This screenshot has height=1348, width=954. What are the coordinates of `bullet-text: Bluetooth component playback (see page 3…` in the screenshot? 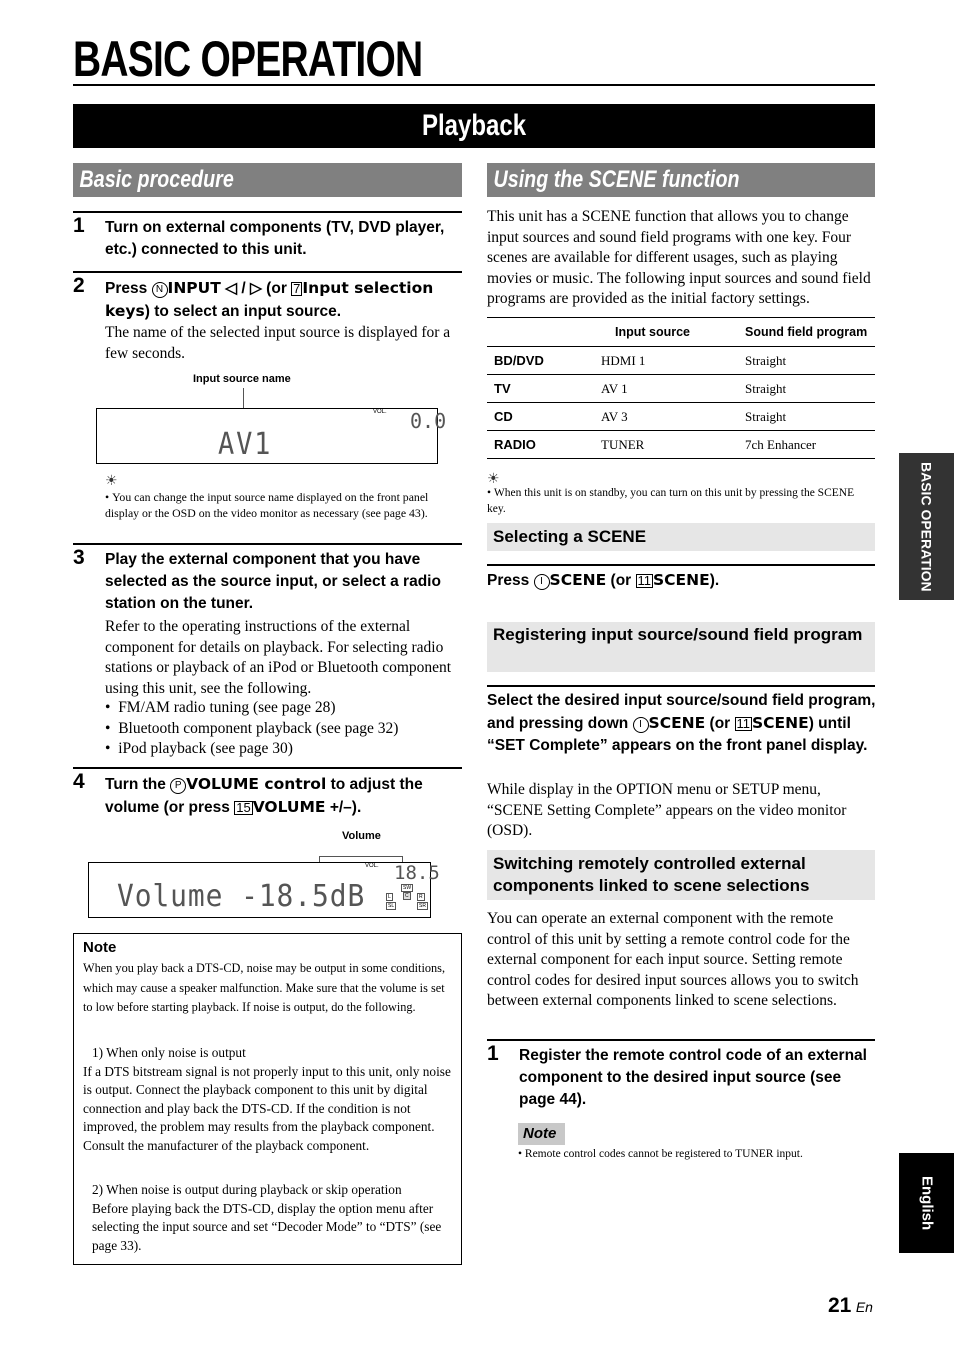 It's located at (258, 728).